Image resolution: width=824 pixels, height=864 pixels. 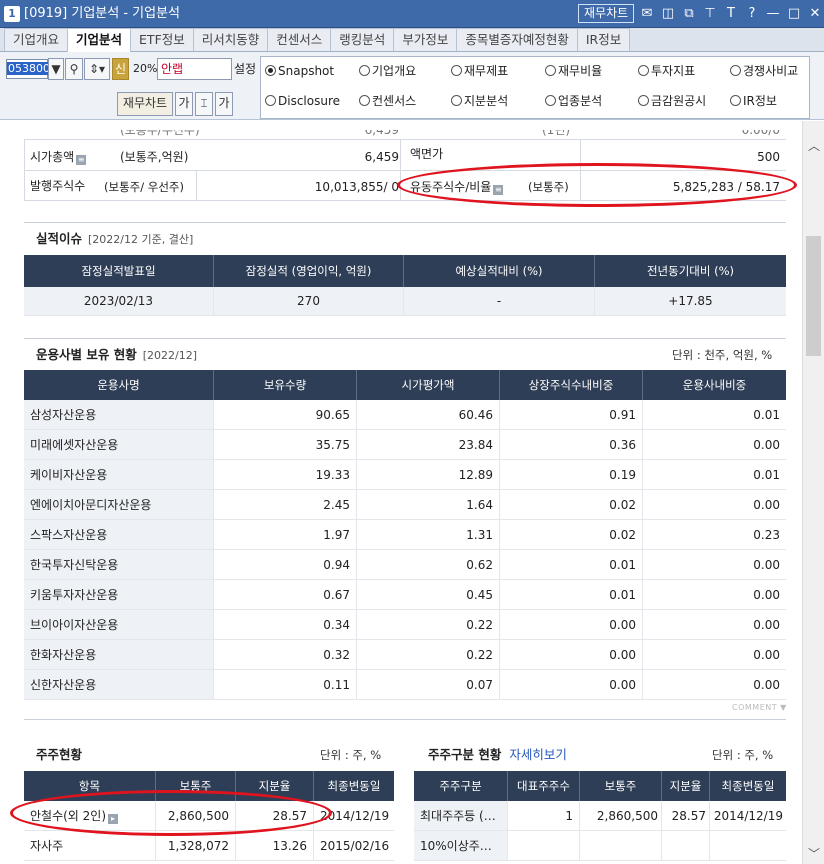 I want to click on radio-company-overview: 기업개요, so click(x=387, y=71).